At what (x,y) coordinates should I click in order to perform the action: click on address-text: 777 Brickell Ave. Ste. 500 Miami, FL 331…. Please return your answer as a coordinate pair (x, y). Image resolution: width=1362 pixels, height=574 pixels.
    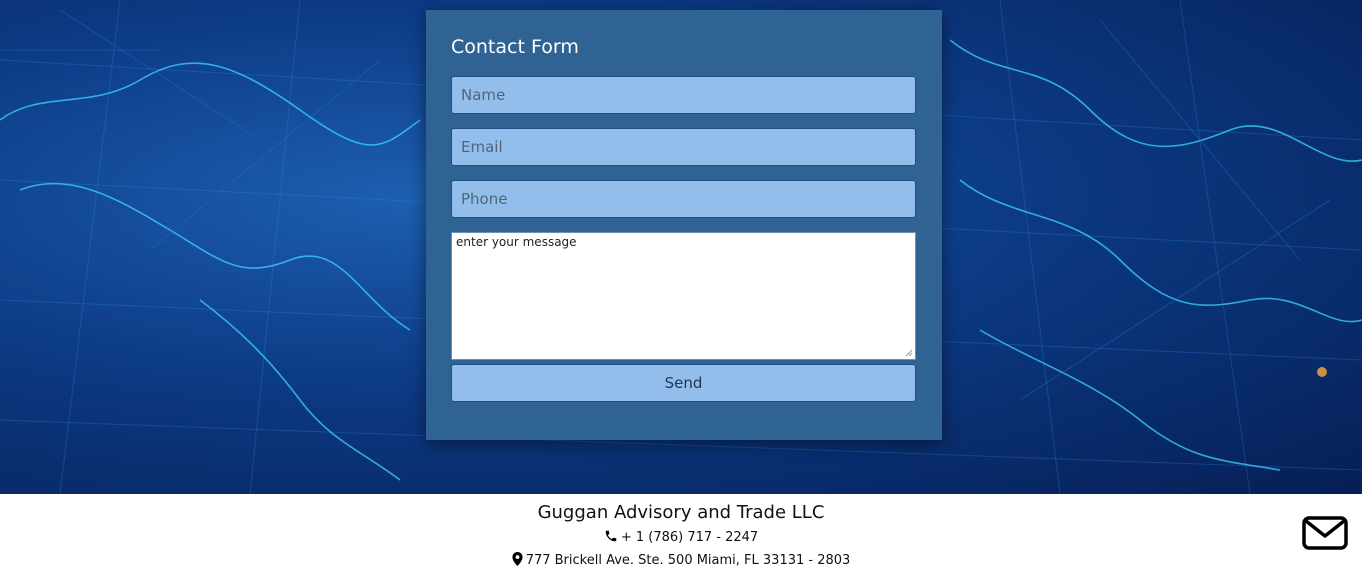
    Looking at the image, I should click on (688, 560).